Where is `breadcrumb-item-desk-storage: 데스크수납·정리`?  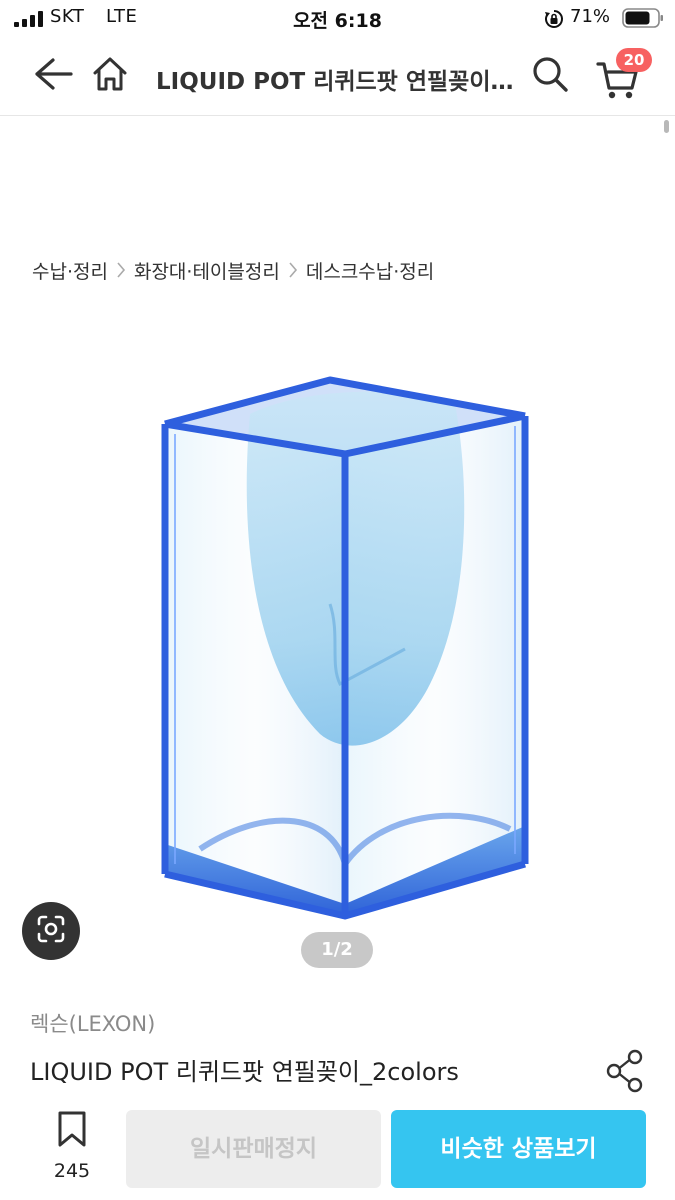
breadcrumb-item-desk-storage: 데스크수납·정리 is located at coordinates (370, 270).